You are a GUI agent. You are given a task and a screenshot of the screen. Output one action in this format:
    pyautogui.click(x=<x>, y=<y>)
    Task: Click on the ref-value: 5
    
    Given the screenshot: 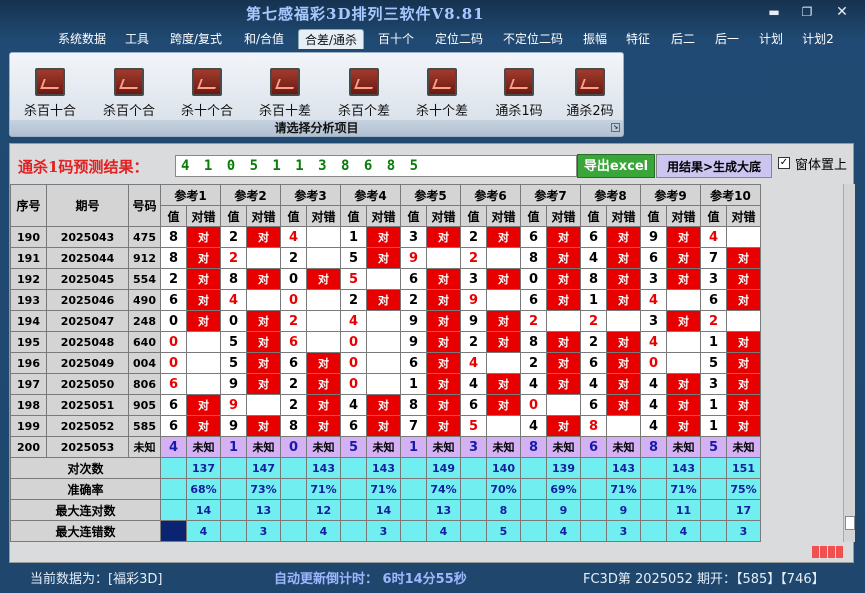 What is the action you would take?
    pyautogui.click(x=353, y=279)
    